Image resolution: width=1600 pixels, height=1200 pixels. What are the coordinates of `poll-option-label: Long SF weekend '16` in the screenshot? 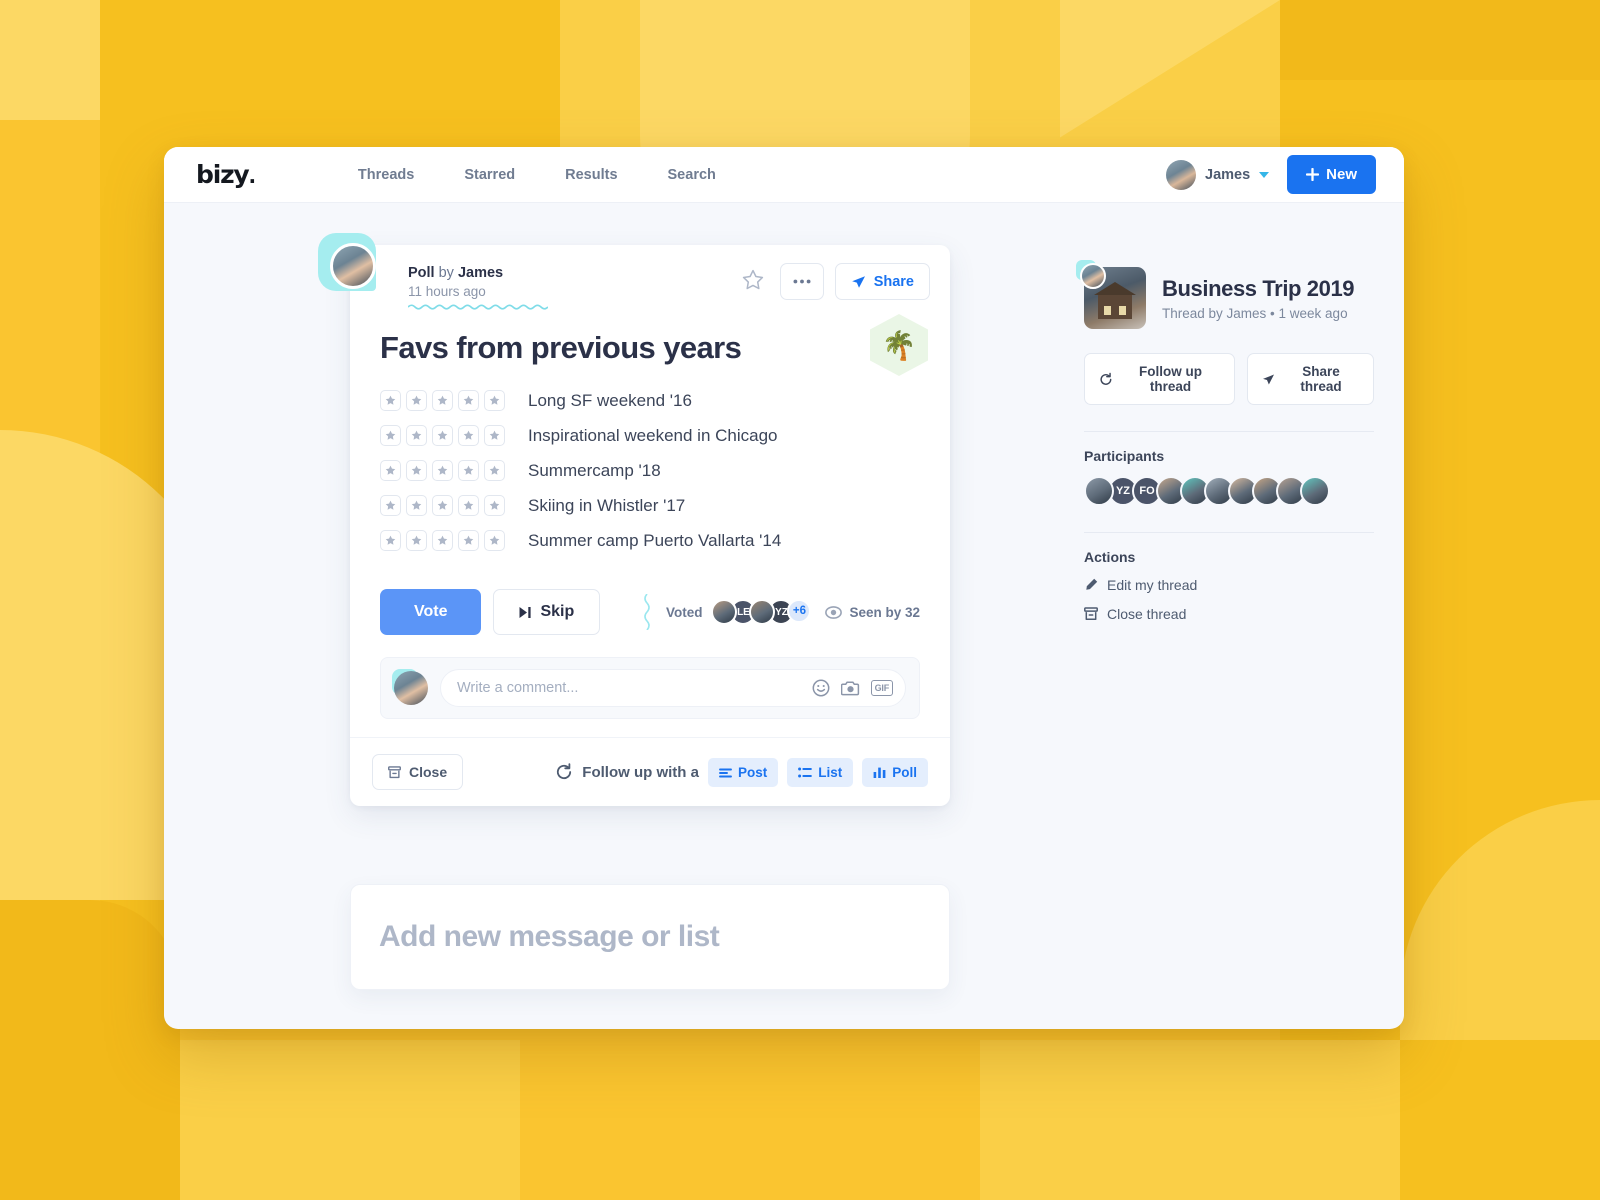 It's located at (610, 400).